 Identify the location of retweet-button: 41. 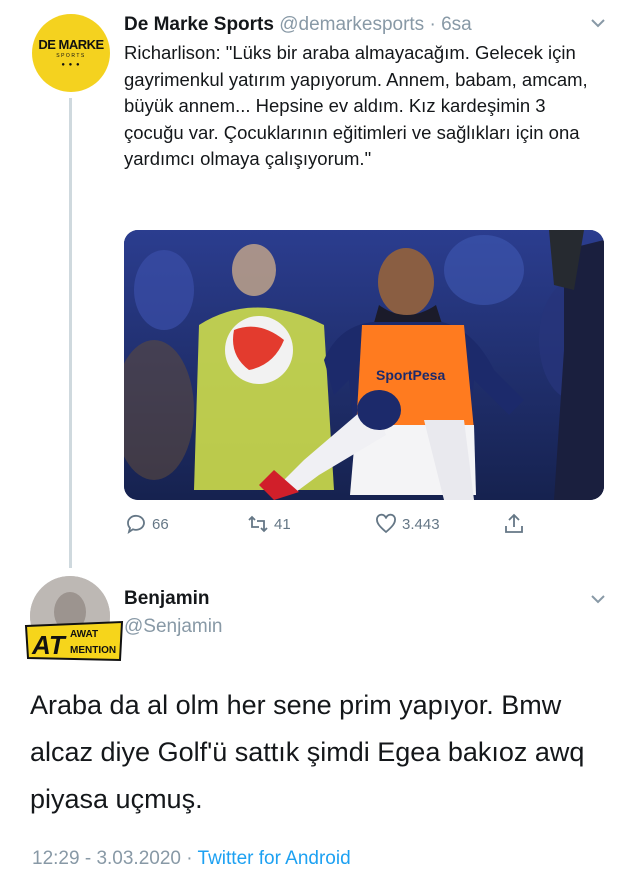
(268, 524).